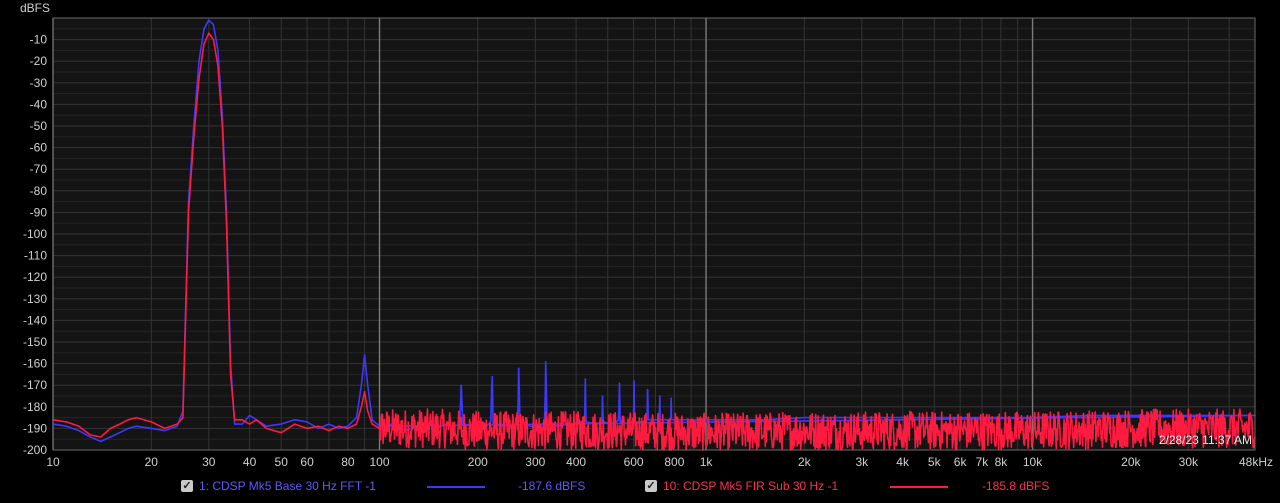  What do you see at coordinates (919, 487) in the screenshot?
I see `legend-swatch-red` at bounding box center [919, 487].